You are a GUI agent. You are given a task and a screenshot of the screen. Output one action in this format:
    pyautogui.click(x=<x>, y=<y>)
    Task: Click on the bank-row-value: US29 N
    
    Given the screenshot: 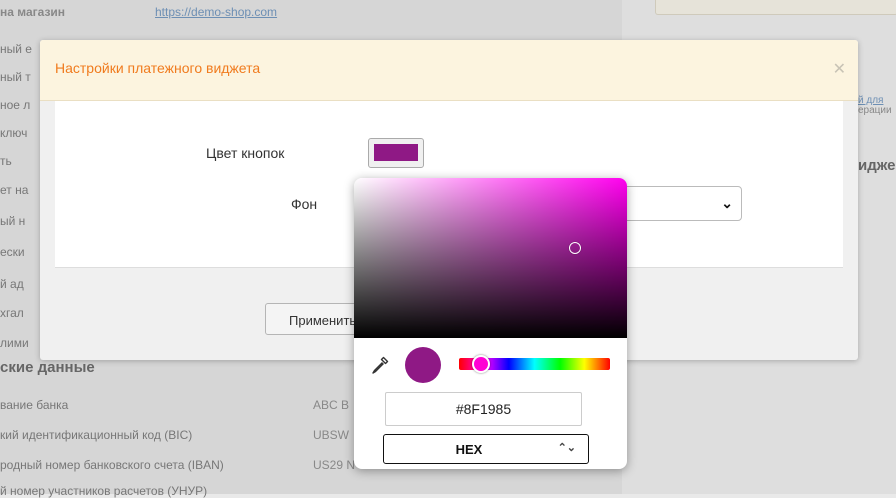 What is the action you would take?
    pyautogui.click(x=334, y=465)
    